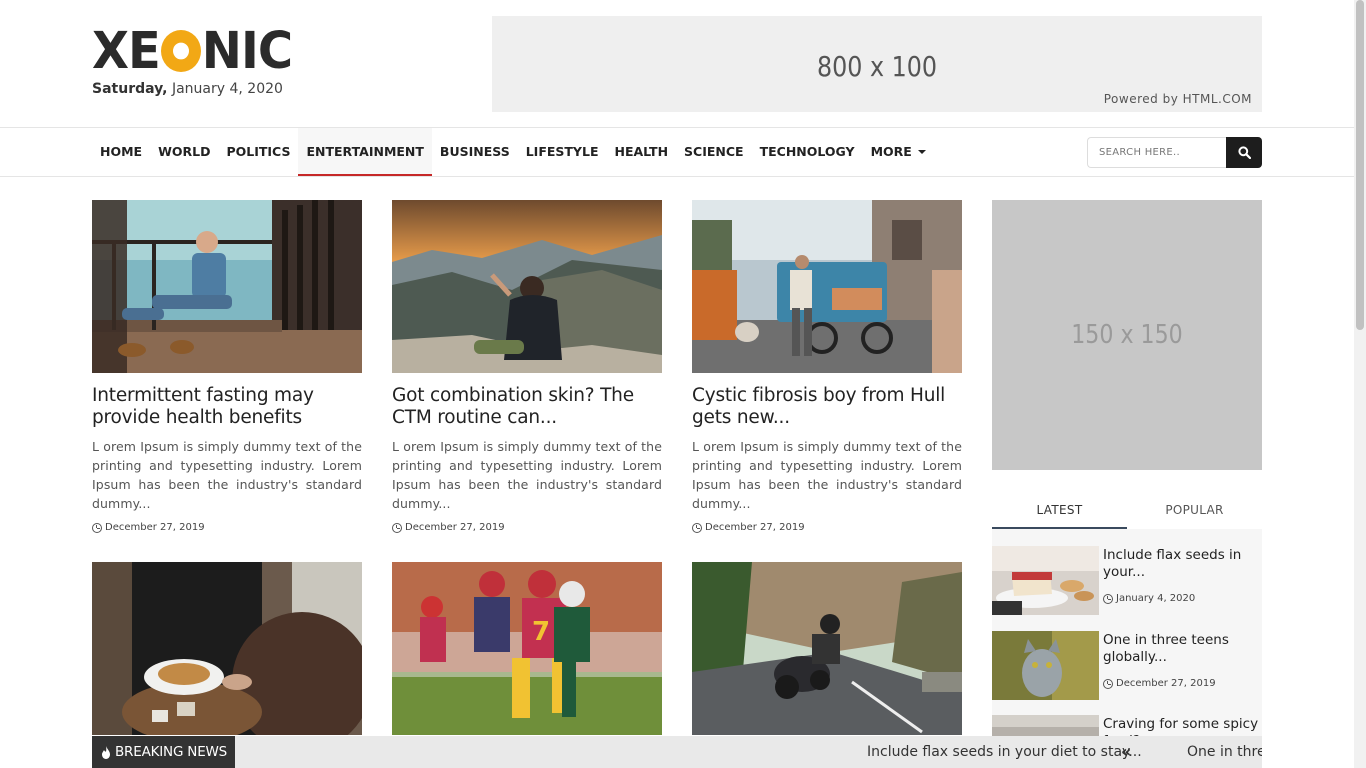  What do you see at coordinates (121, 152) in the screenshot?
I see `nav-item-home: HOME` at bounding box center [121, 152].